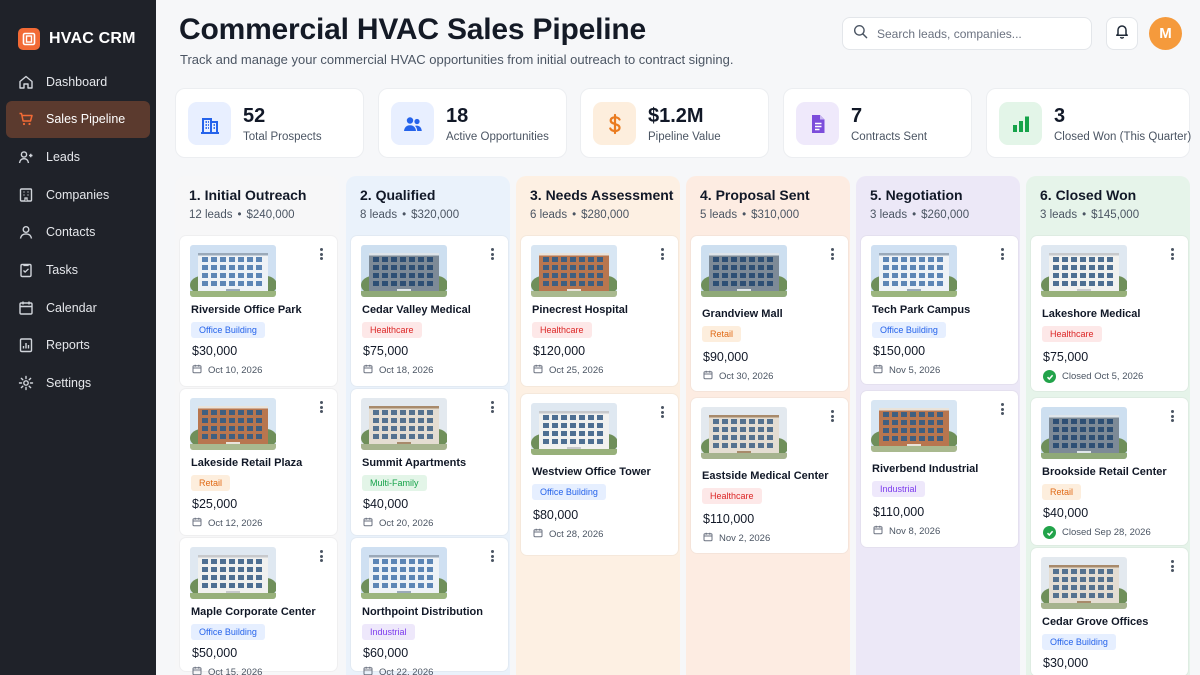 The height and width of the screenshot is (675, 1200). I want to click on lead-date: Closed Oct 5, 2026, so click(1093, 376).